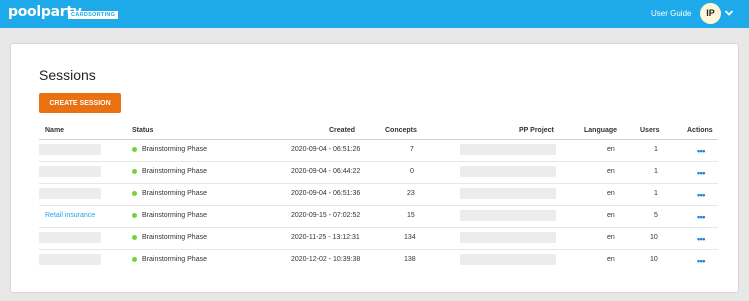  I want to click on top-bar: poolparty CARDSORTING User Guide IP, so click(374, 14).